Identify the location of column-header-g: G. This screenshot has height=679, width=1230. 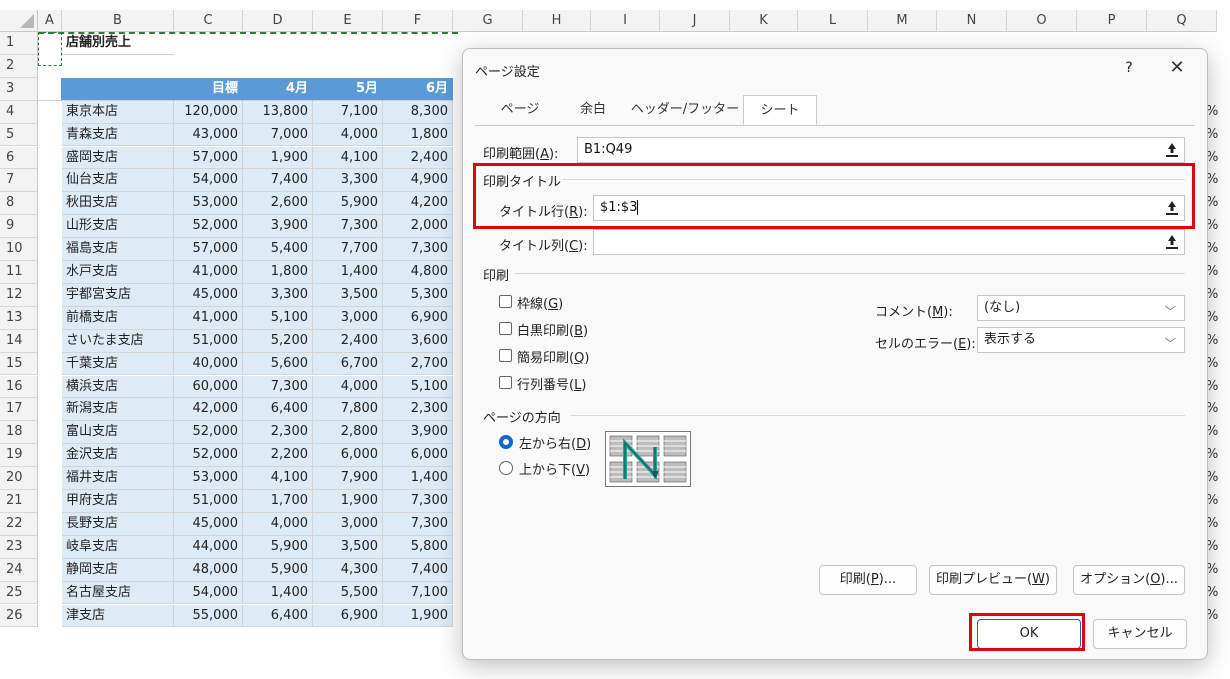
(488, 21).